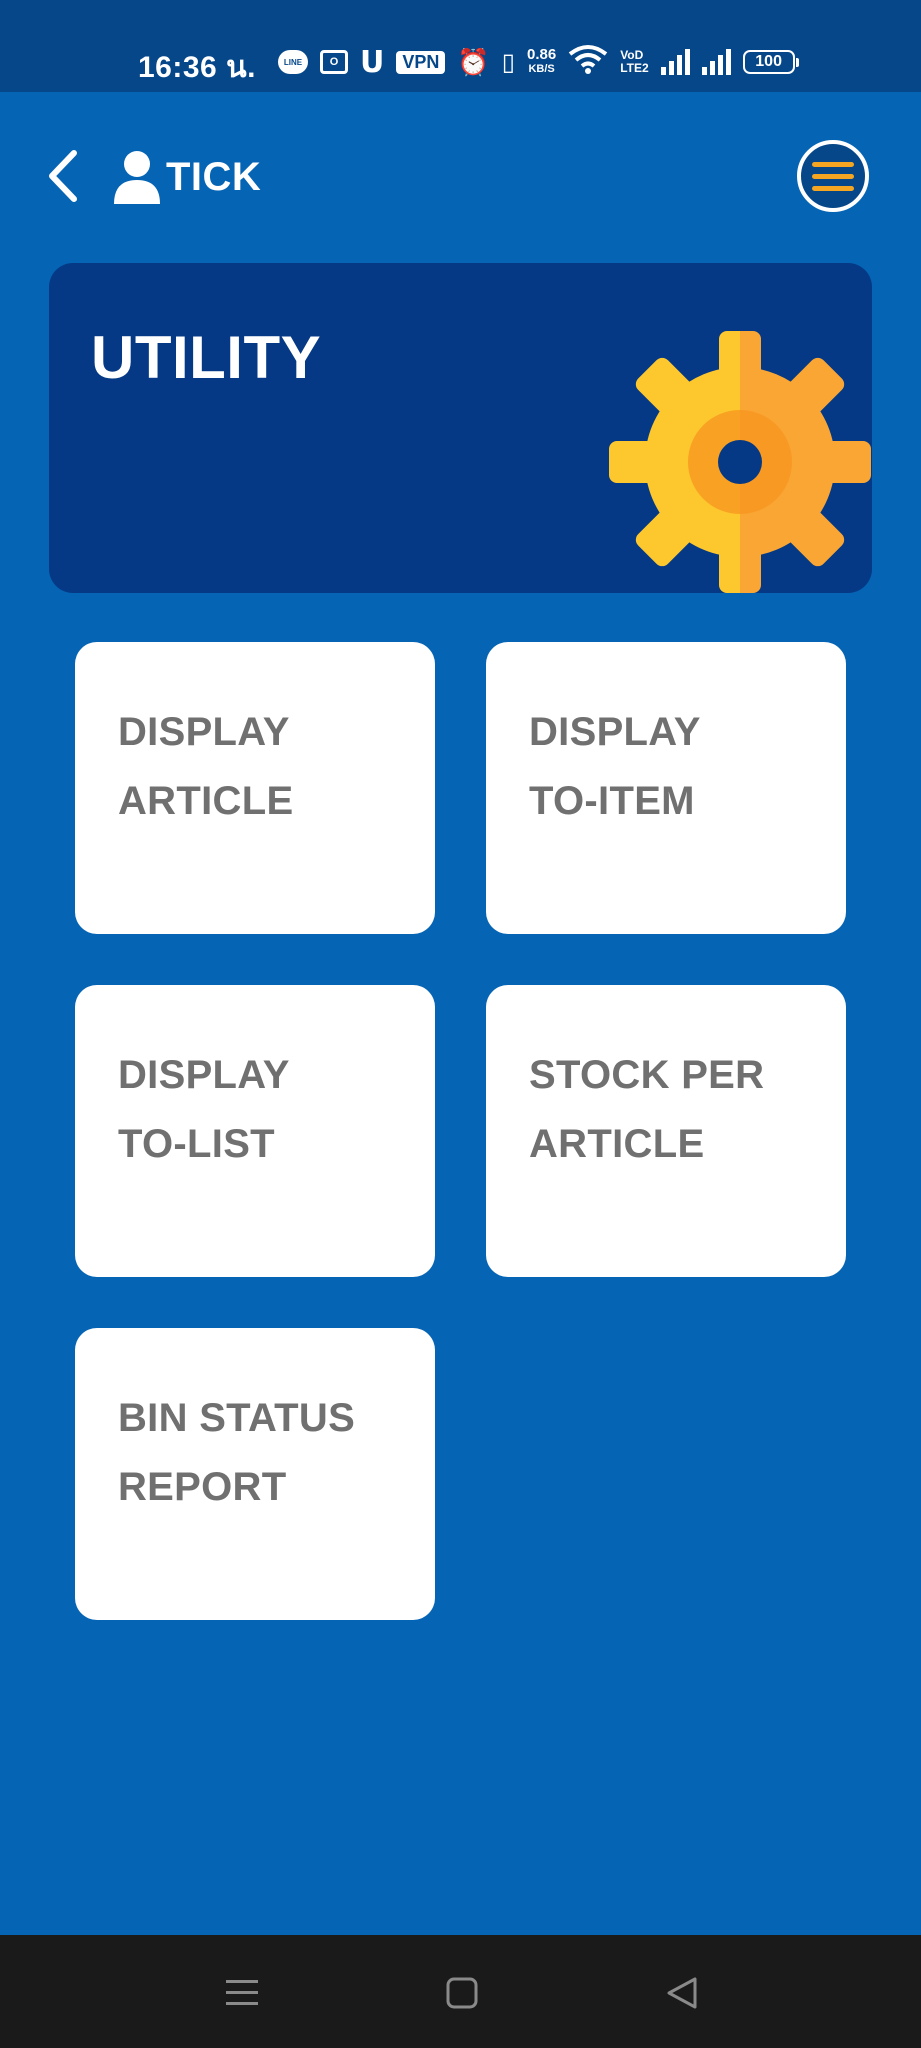  What do you see at coordinates (833, 164) in the screenshot?
I see `hamburger-icon` at bounding box center [833, 164].